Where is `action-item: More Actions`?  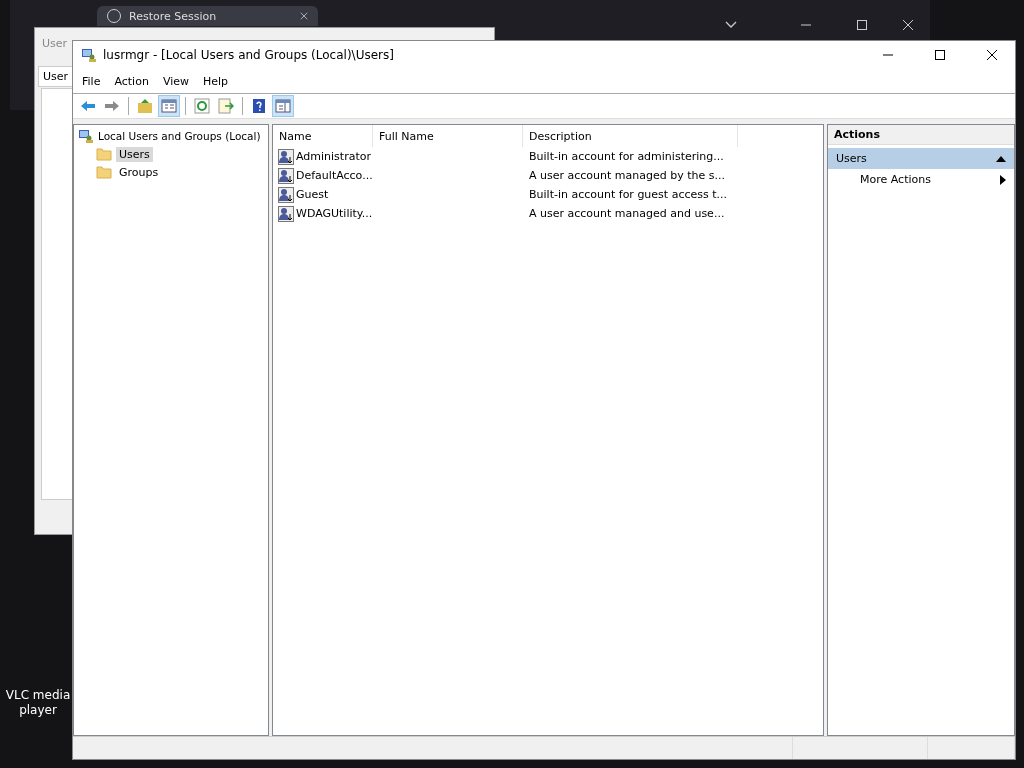 action-item: More Actions is located at coordinates (921, 179).